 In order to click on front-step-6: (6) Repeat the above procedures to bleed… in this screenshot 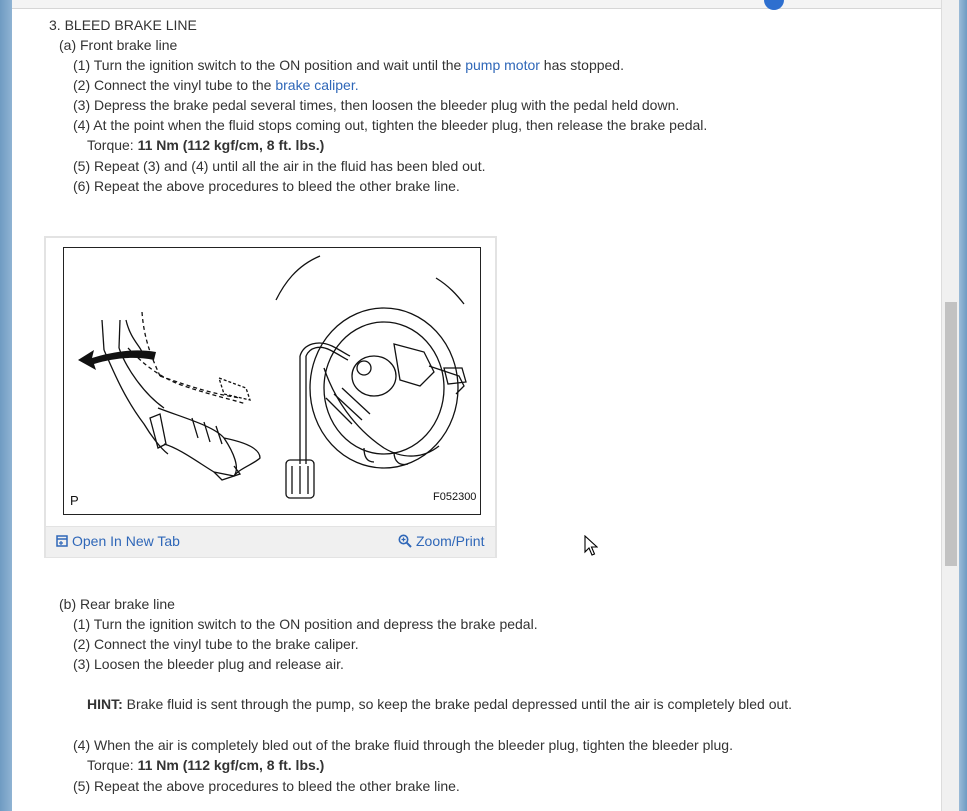, I will do `click(266, 186)`.